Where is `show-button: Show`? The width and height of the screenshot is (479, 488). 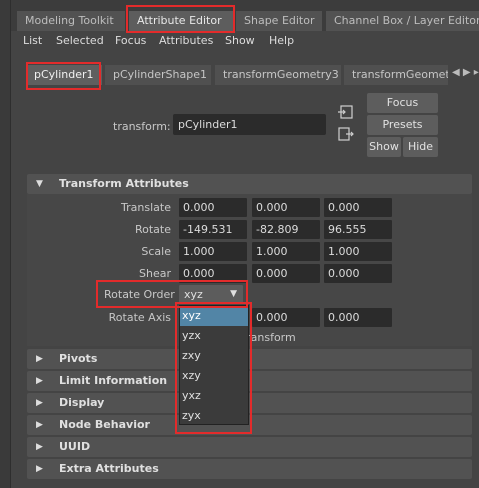
show-button: Show is located at coordinates (384, 147).